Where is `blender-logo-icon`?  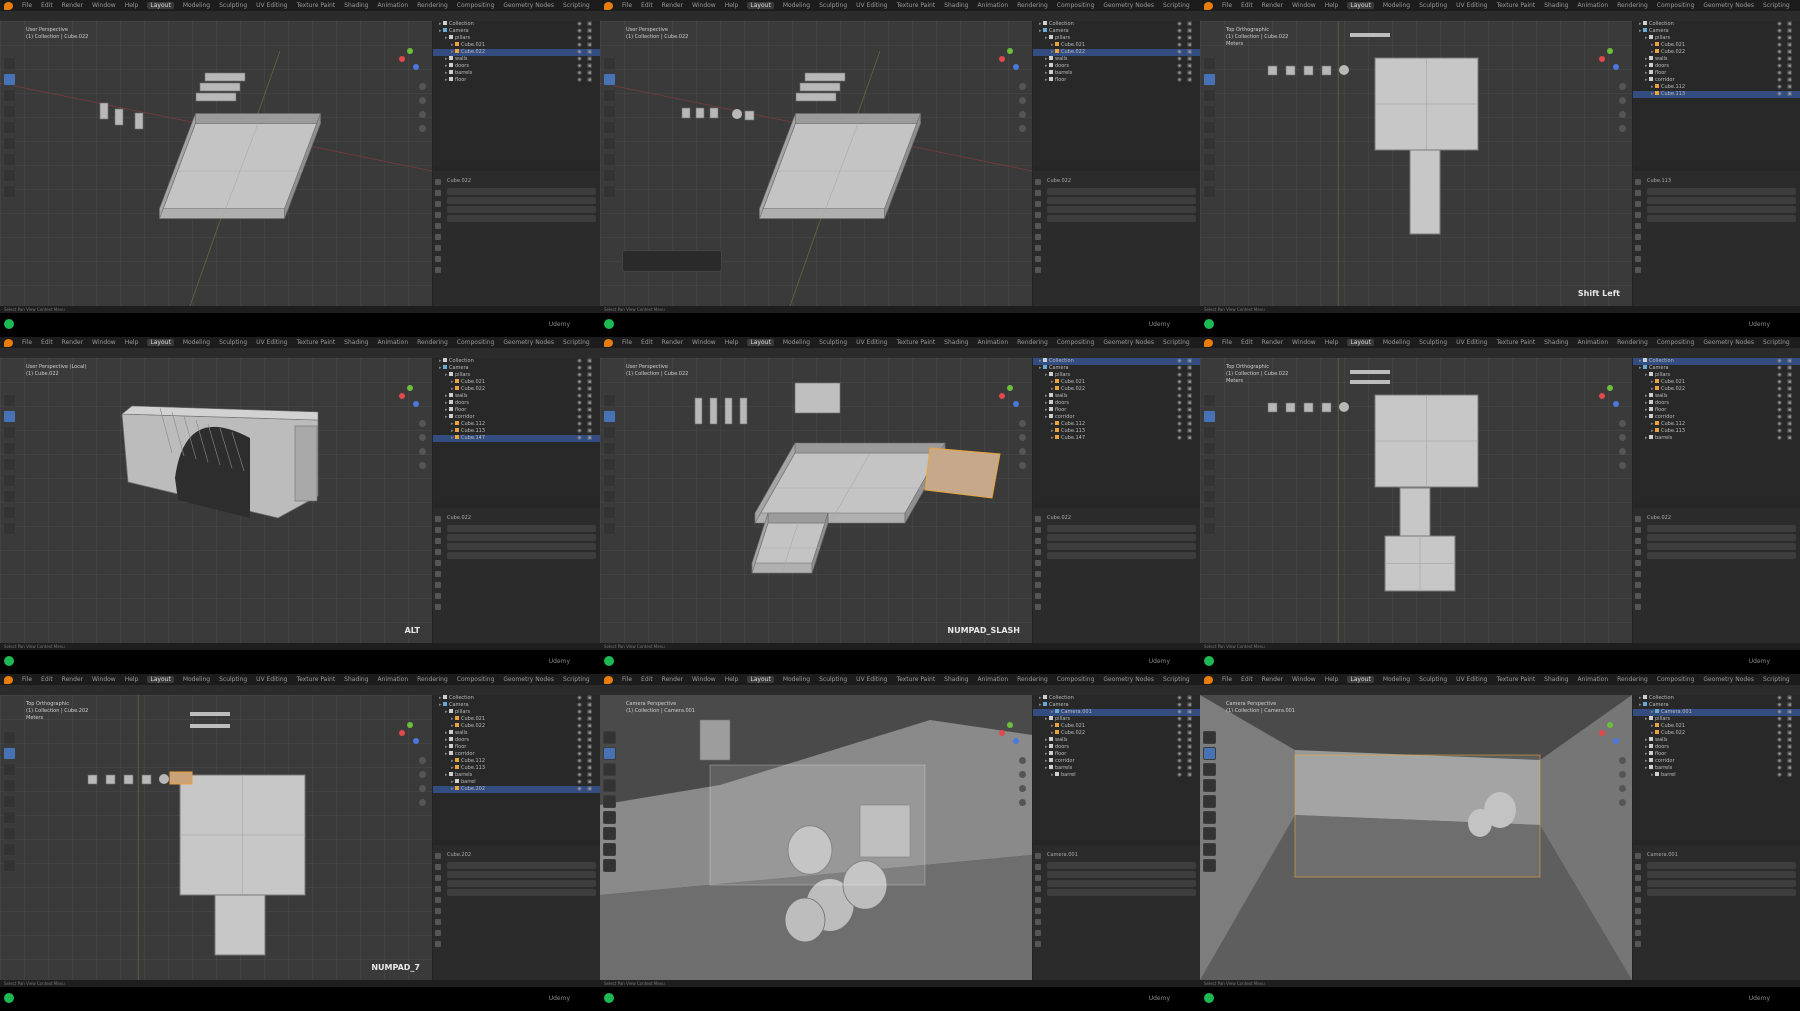 blender-logo-icon is located at coordinates (8, 679).